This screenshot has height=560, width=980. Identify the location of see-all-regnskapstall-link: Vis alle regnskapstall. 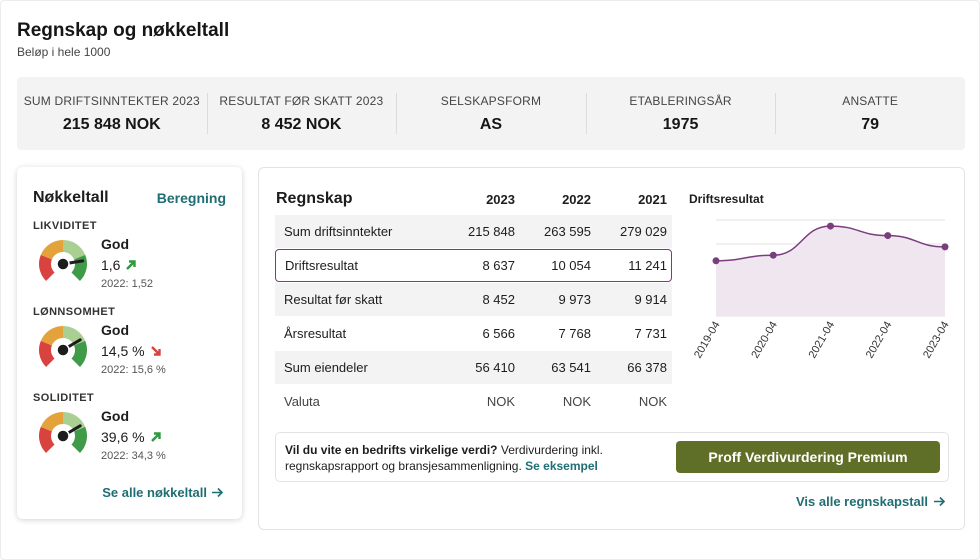
(871, 501).